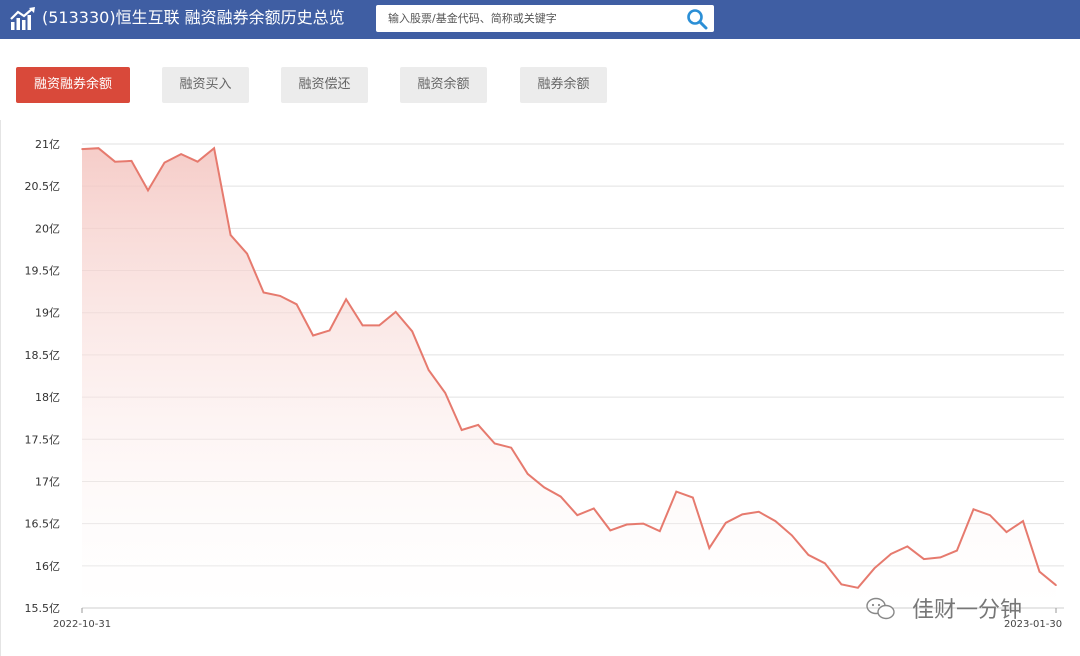 The width and height of the screenshot is (1080, 656). Describe the element at coordinates (47, 313) in the screenshot. I see `y-tick-label: 19亿` at that location.